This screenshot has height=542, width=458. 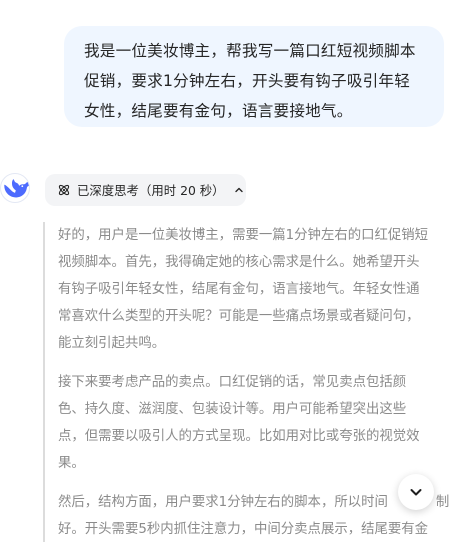 What do you see at coordinates (239, 262) in the screenshot?
I see `thought-line: 视频脚本。首先，我得确定她的核心需求是什么。她希望开头` at bounding box center [239, 262].